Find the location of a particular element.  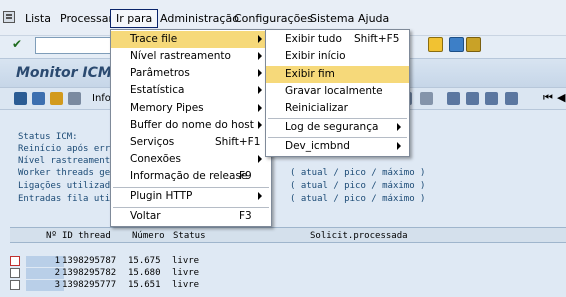

menu-item-statistics: Estatística is located at coordinates (191, 90).